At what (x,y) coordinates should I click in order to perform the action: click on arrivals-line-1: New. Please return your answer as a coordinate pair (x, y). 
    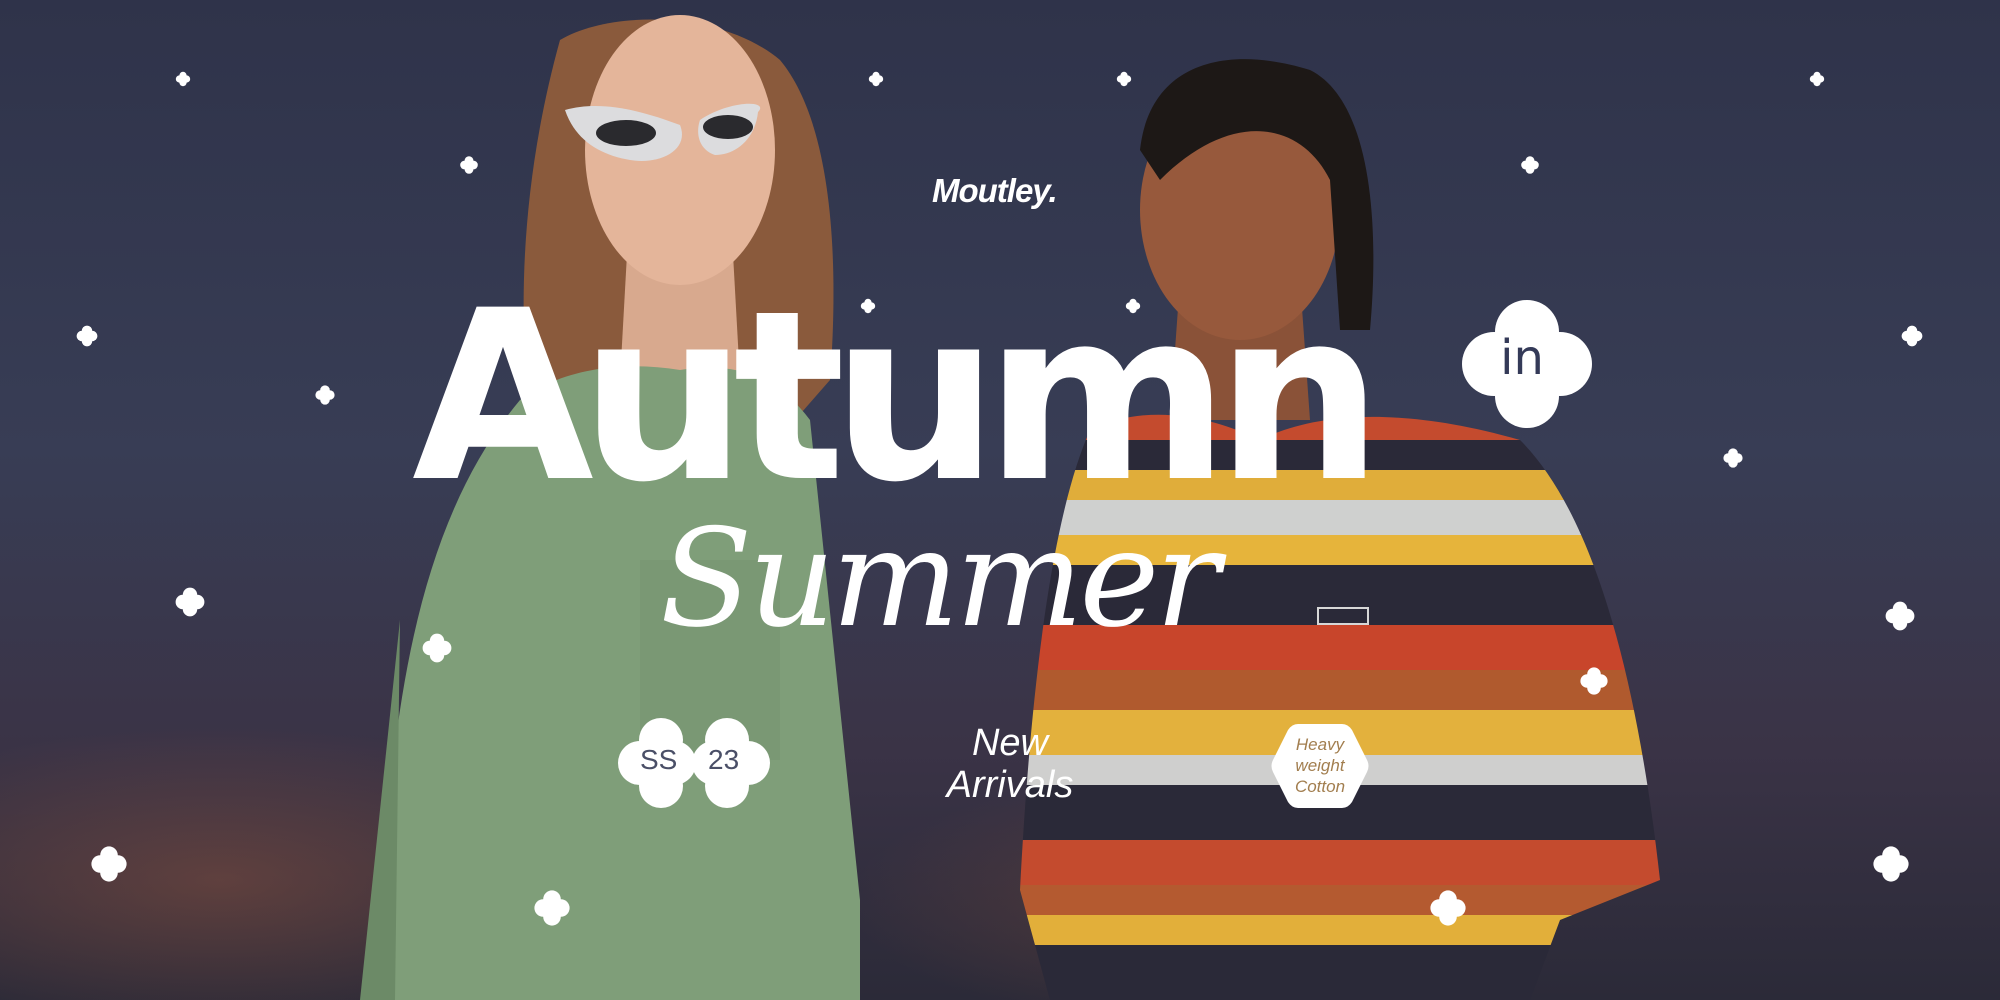
    Looking at the image, I should click on (1010, 743).